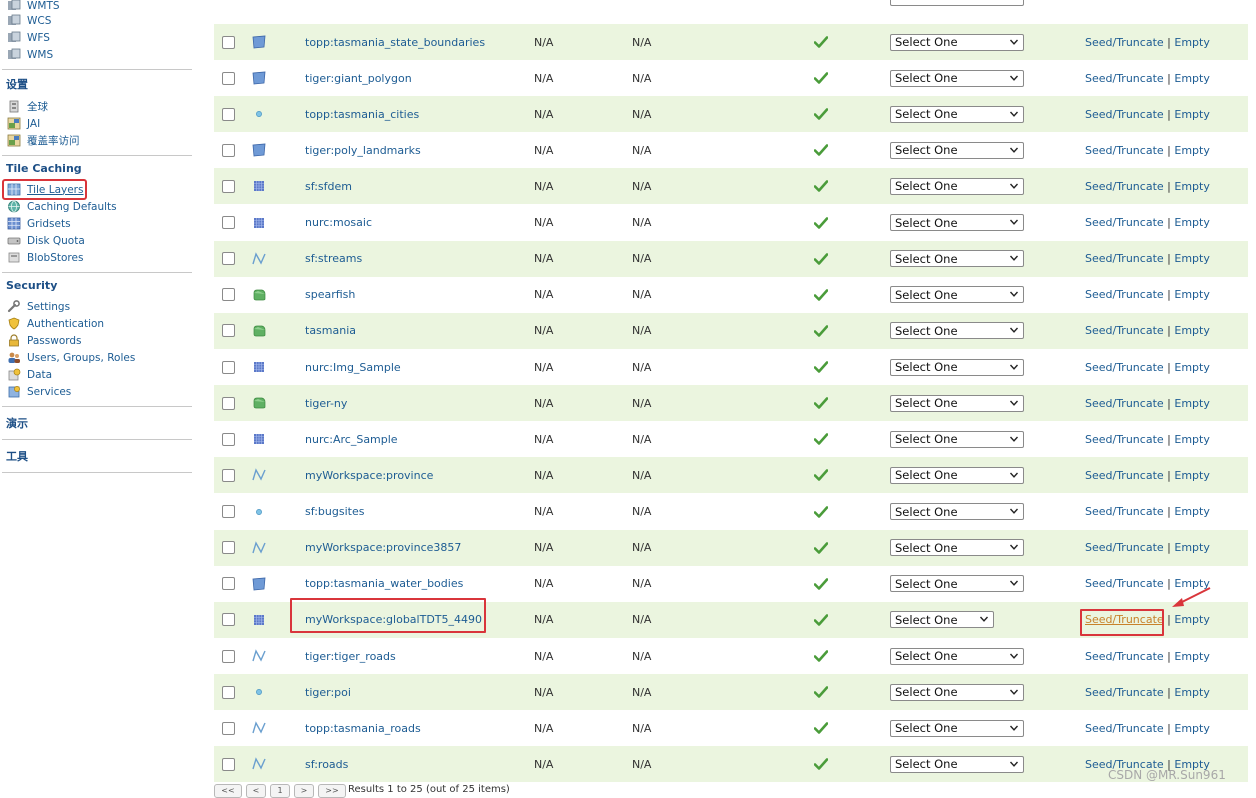 The width and height of the screenshot is (1256, 798). Describe the element at coordinates (44, 189) in the screenshot. I see `sidebar-item-tile-layers: Tile Layers` at that location.